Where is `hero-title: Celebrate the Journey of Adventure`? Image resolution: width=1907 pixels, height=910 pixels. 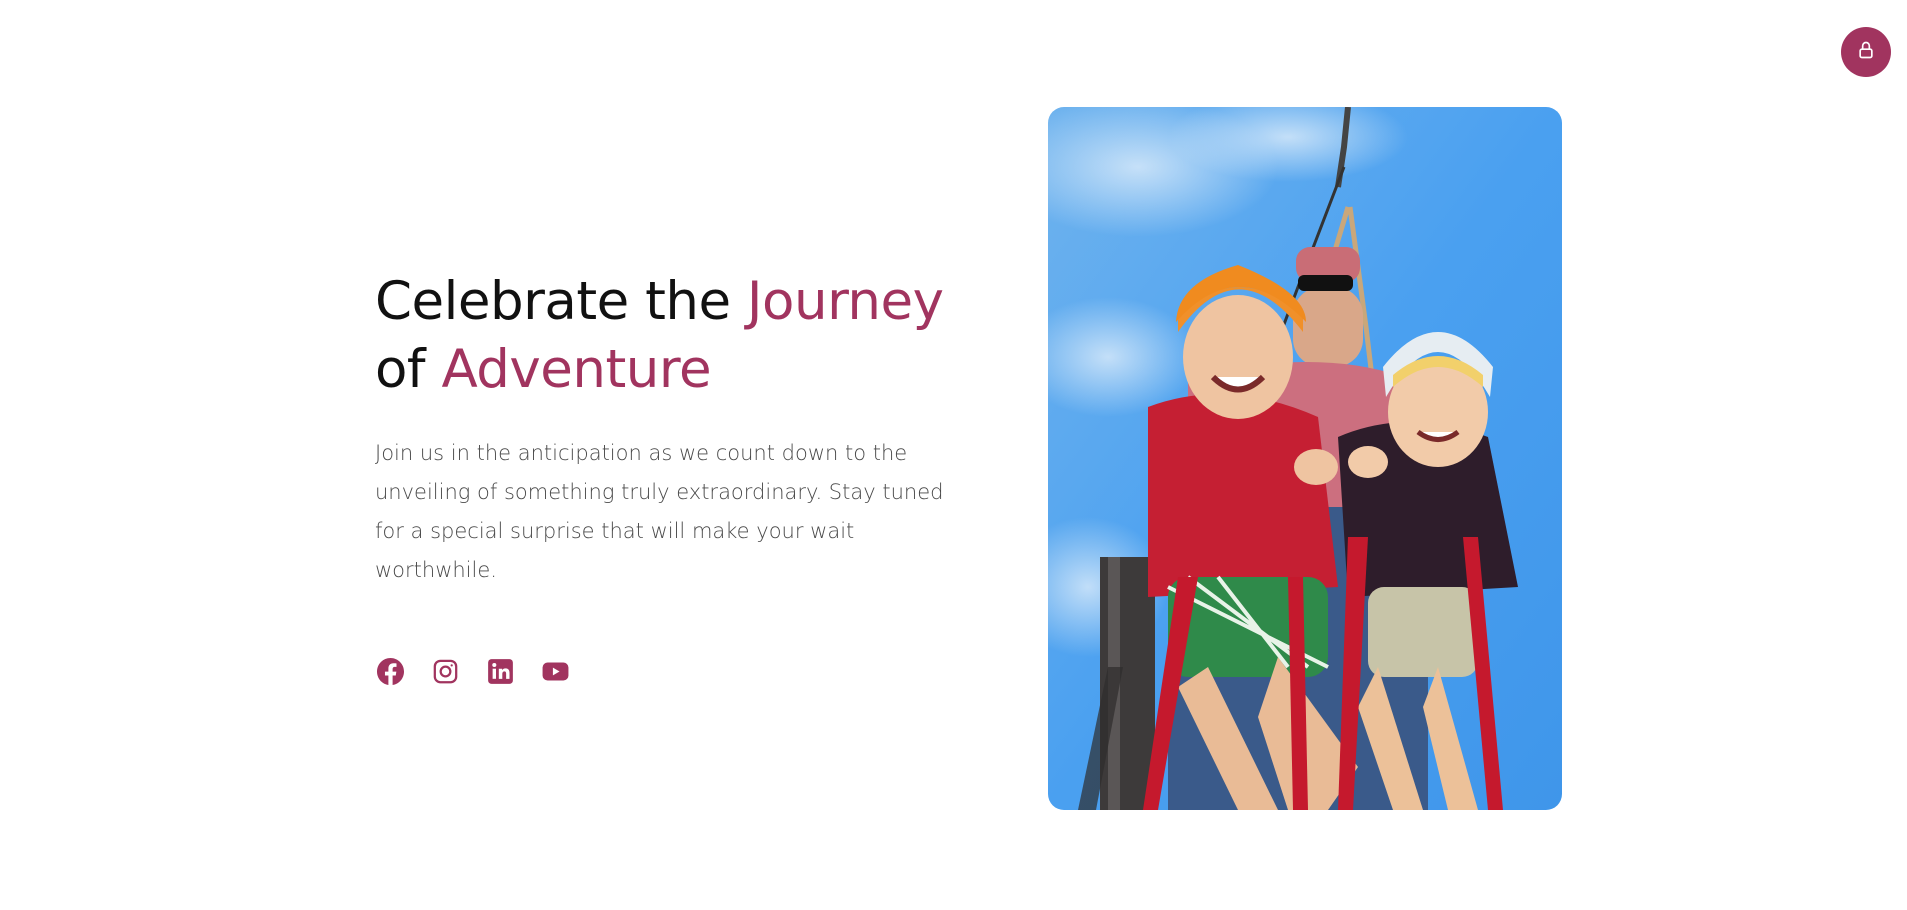
hero-title: Celebrate the Journey of Adventure is located at coordinates (675, 336).